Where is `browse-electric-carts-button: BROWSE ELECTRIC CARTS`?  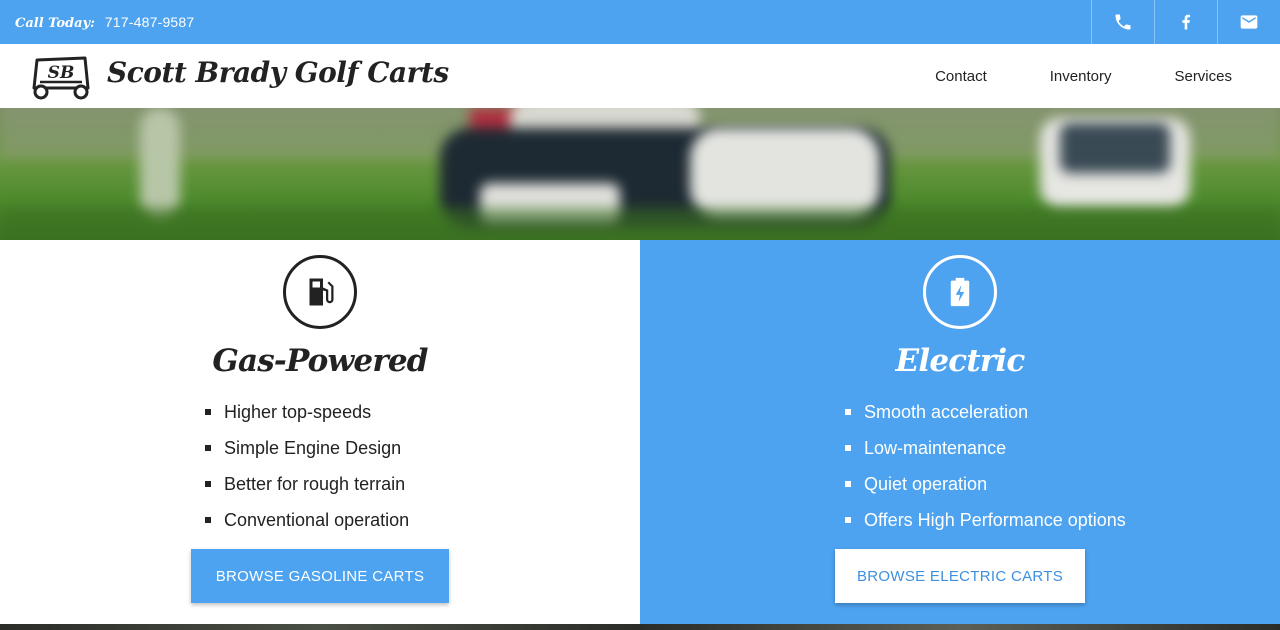
browse-electric-carts-button: BROWSE ELECTRIC CARTS is located at coordinates (960, 576).